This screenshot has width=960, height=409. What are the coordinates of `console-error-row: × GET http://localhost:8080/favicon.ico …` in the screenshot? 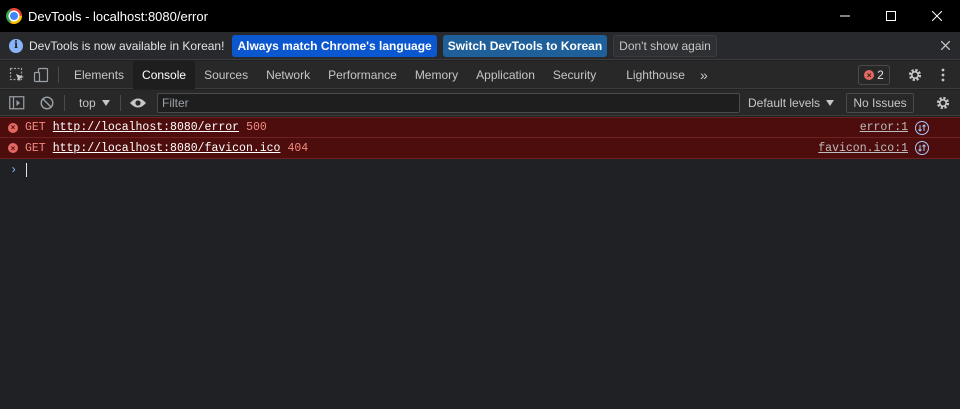 It's located at (480, 148).